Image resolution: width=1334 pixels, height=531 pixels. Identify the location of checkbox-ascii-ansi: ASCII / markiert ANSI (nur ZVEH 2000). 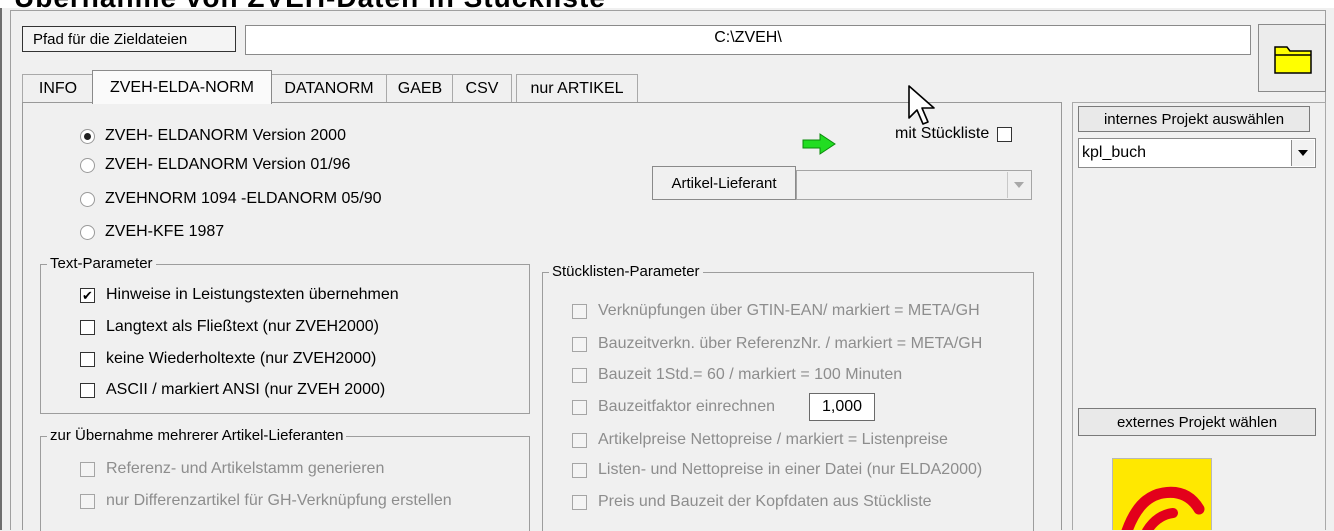
(232, 390).